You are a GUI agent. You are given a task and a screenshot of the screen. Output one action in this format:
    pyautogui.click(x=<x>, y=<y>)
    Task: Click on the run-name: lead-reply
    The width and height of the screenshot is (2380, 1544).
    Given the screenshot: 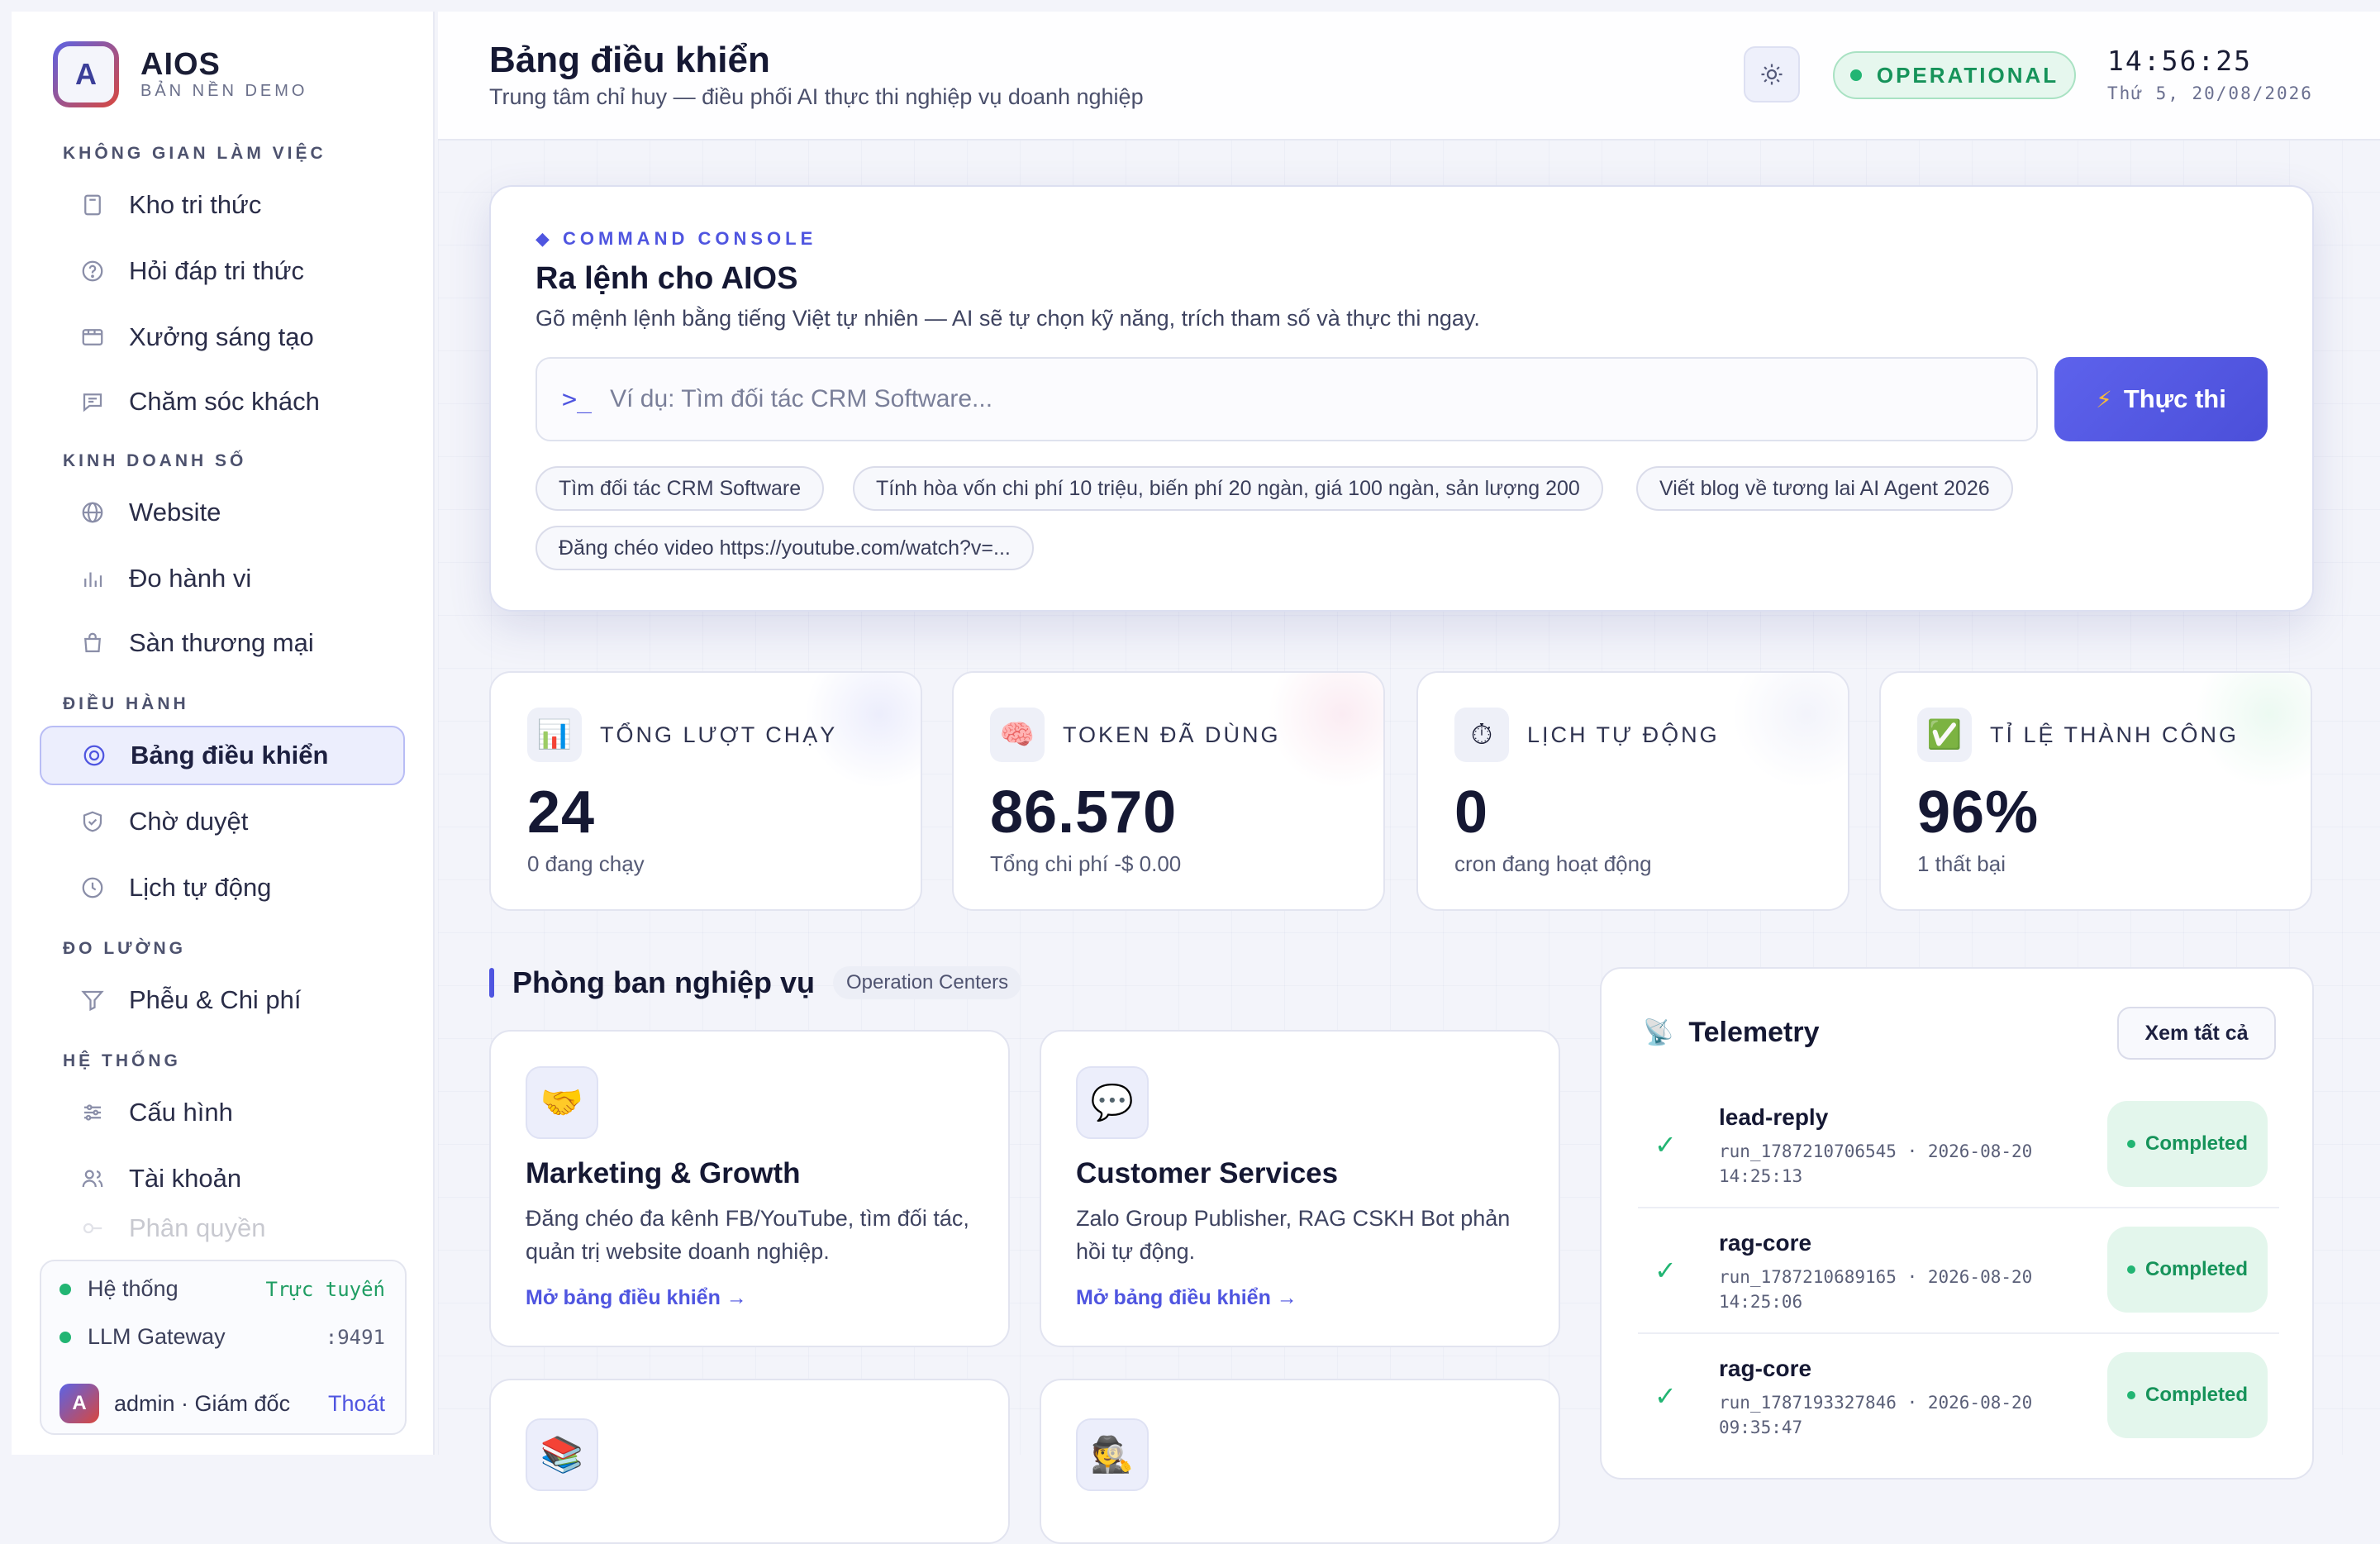 What is the action you would take?
    pyautogui.click(x=1774, y=1117)
    